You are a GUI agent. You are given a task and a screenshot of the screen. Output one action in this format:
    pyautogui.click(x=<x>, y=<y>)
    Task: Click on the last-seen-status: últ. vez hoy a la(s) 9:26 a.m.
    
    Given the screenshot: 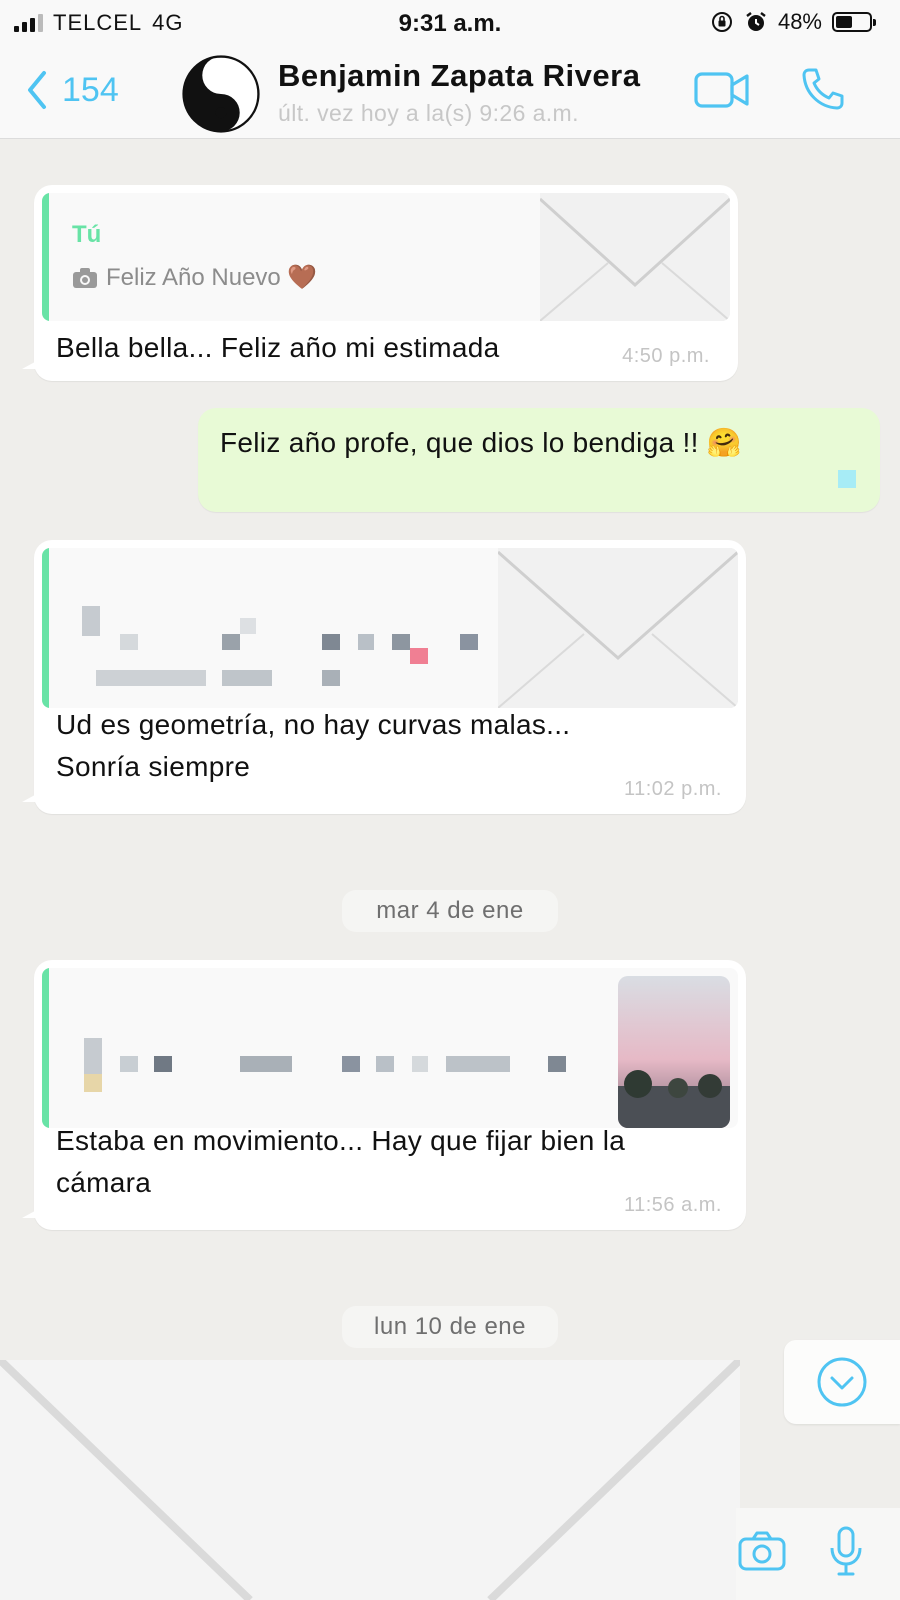 What is the action you would take?
    pyautogui.click(x=428, y=113)
    